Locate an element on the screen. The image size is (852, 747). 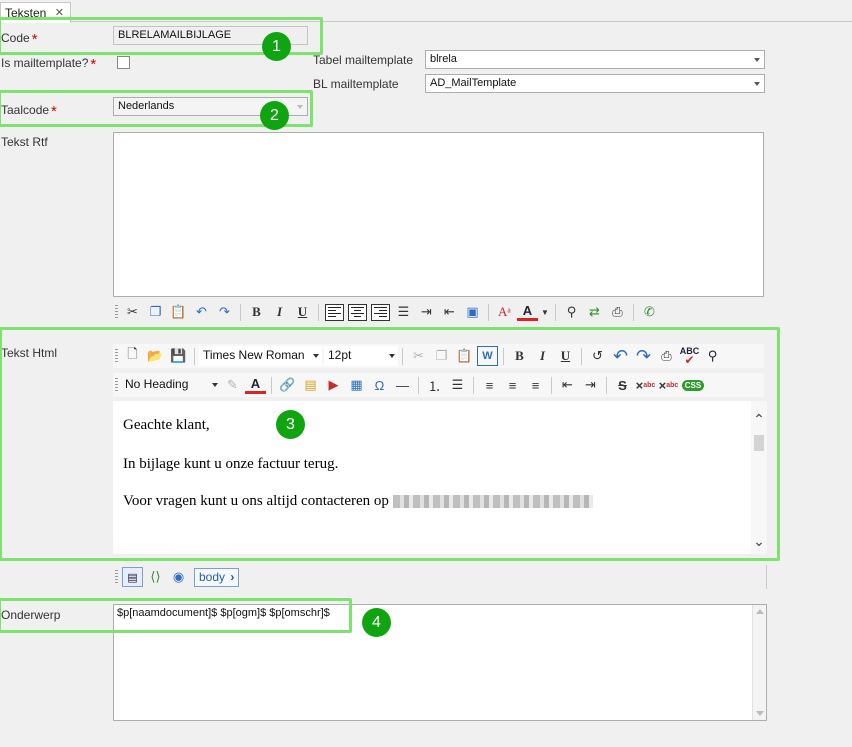
preview-icon: ◉ is located at coordinates (178, 577).